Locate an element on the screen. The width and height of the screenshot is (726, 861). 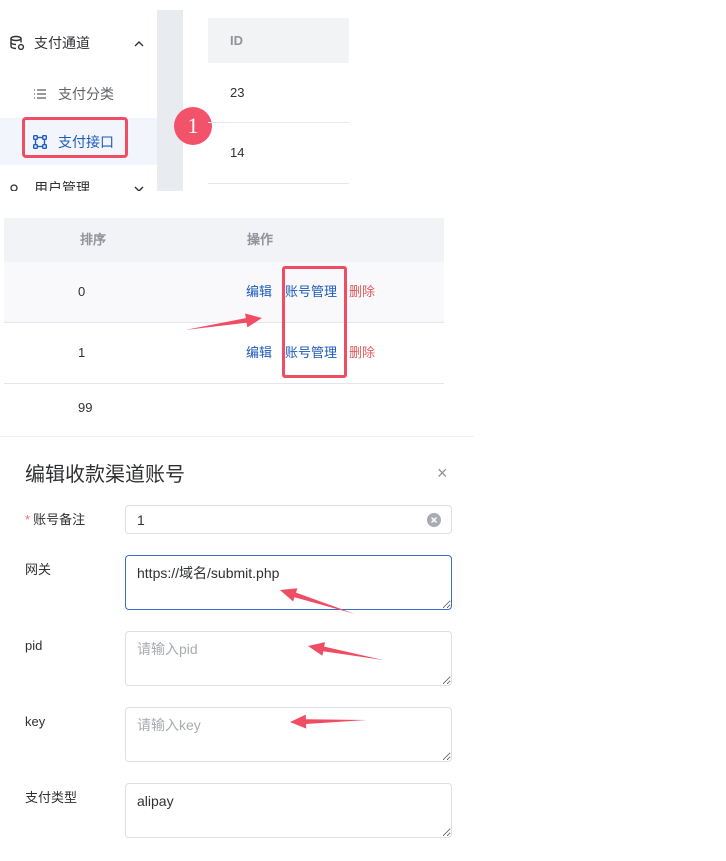
table-header: ID is located at coordinates (278, 40).